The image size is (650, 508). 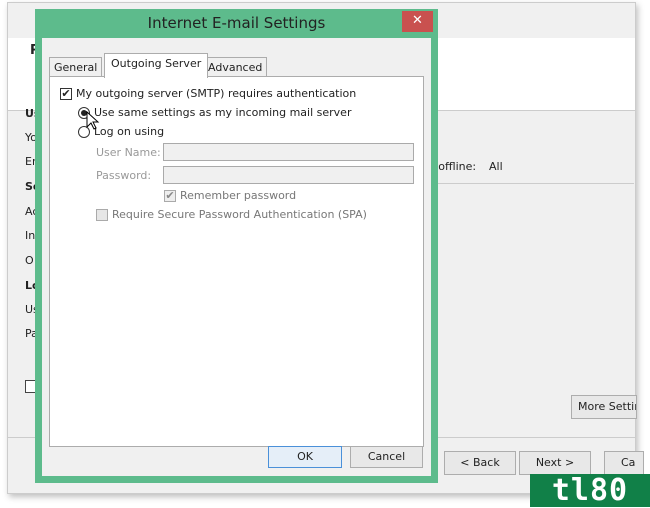 I want to click on log-on-using-label: Log on using, so click(x=129, y=131).